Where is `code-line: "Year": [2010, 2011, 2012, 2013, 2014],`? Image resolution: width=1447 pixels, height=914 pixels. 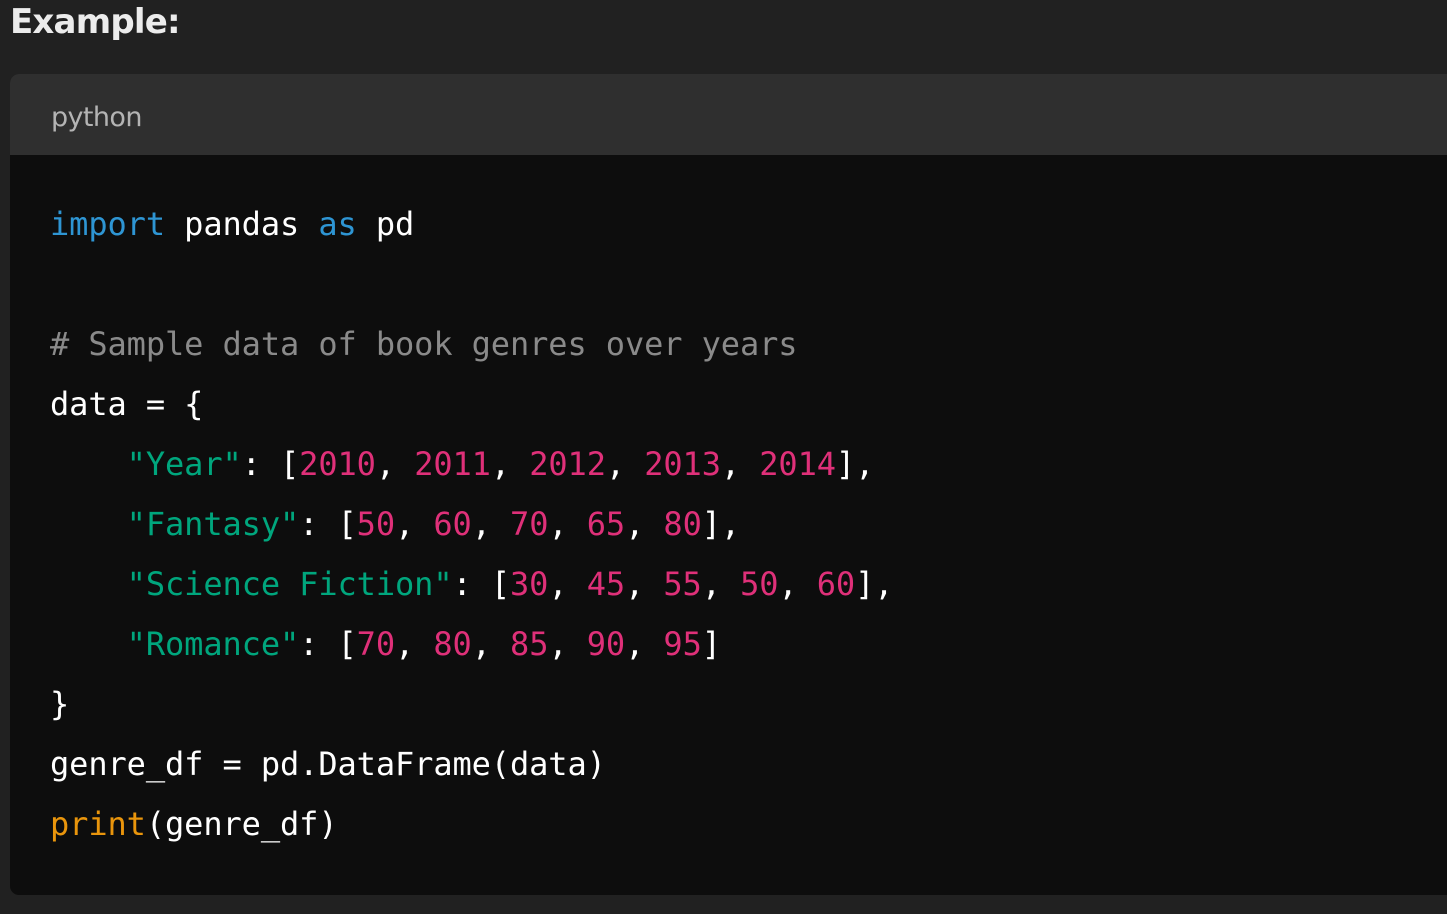
code-line: "Year": [2010, 2011, 2012, 2013, 2014], is located at coordinates (471, 464).